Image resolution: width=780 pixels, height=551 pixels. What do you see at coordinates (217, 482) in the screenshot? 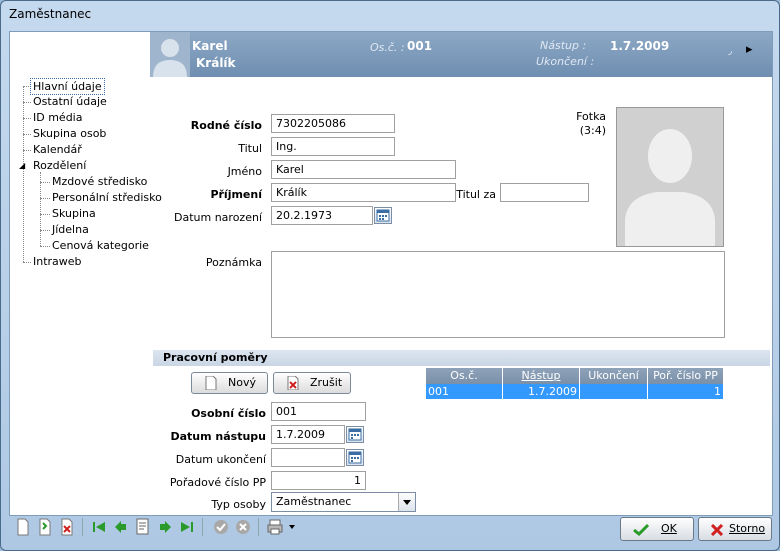
I see `poradove-cislo-label: Pořadové číslo PP` at bounding box center [217, 482].